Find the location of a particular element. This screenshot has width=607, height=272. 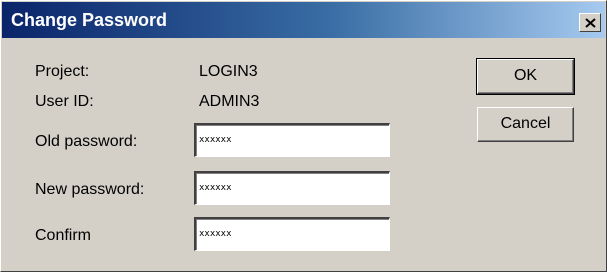

window-title: Change Password is located at coordinates (89, 20).